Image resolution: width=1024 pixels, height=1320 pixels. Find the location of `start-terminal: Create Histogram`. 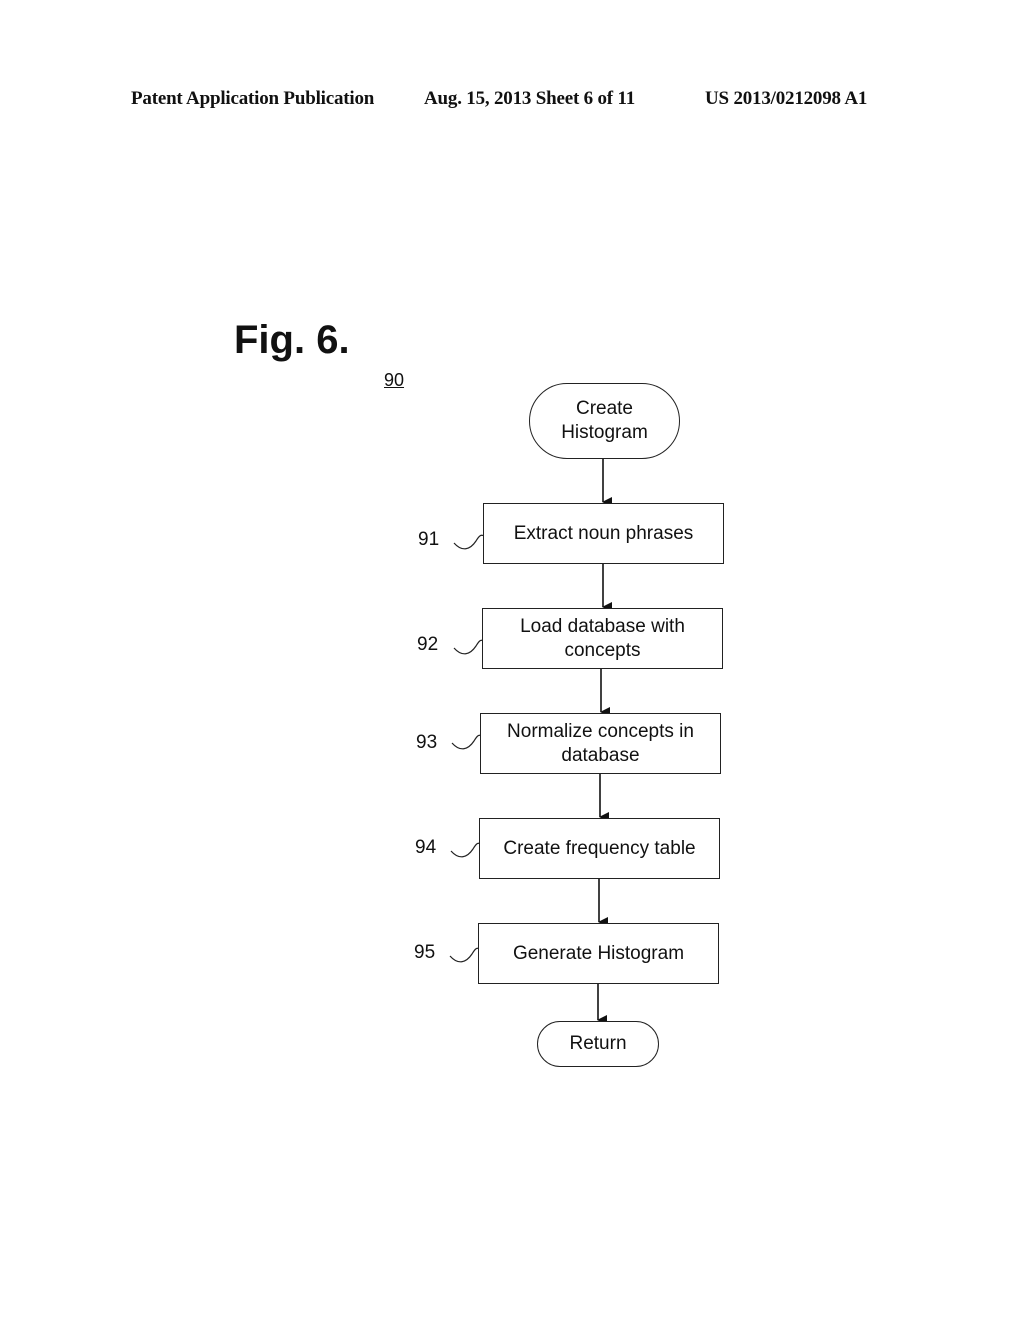

start-terminal: Create Histogram is located at coordinates (604, 421).